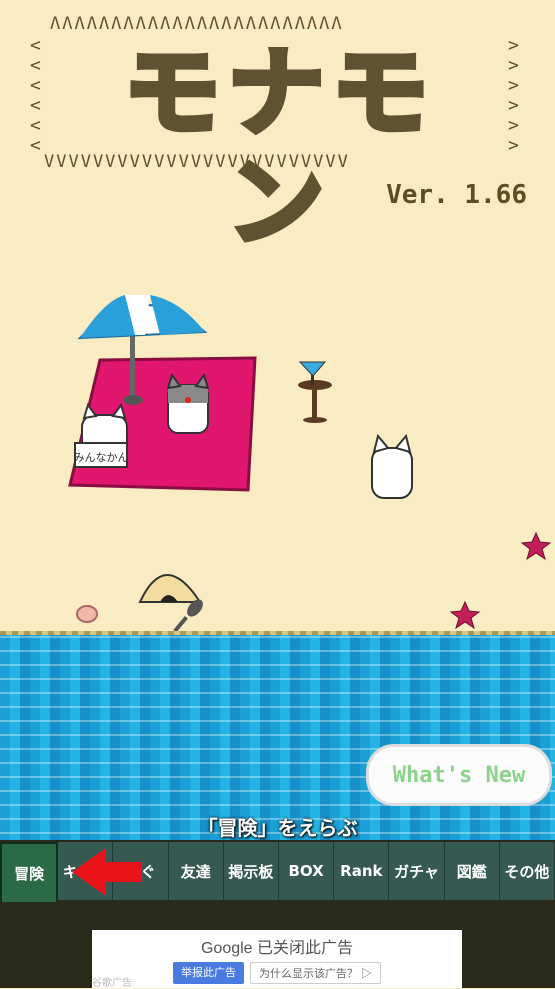  What do you see at coordinates (459, 775) in the screenshot?
I see `whats-new-button: What's New` at bounding box center [459, 775].